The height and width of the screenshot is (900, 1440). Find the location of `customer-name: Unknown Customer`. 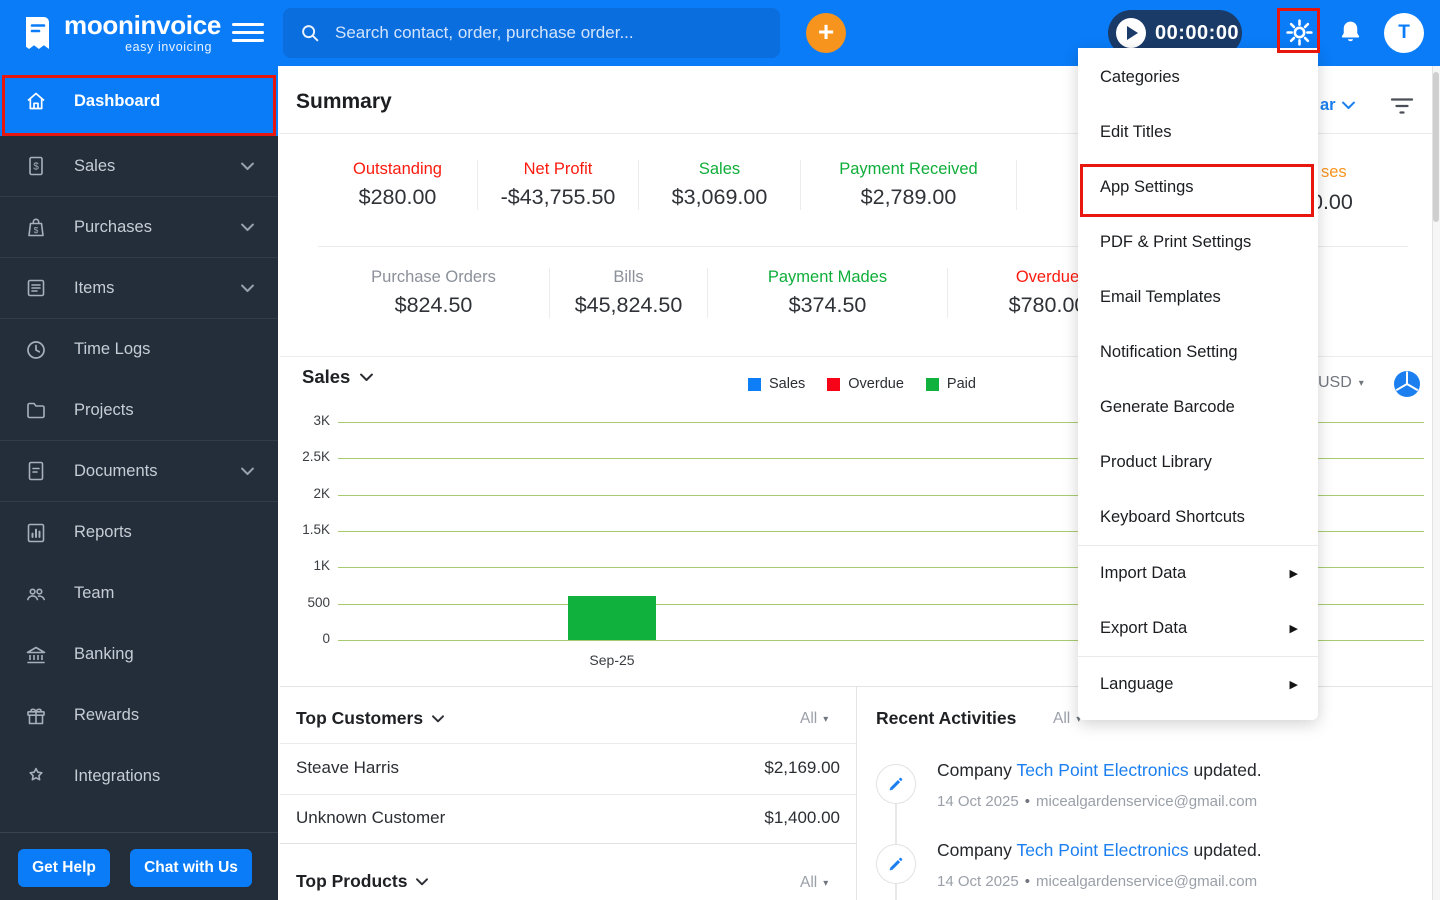

customer-name: Unknown Customer is located at coordinates (370, 818).